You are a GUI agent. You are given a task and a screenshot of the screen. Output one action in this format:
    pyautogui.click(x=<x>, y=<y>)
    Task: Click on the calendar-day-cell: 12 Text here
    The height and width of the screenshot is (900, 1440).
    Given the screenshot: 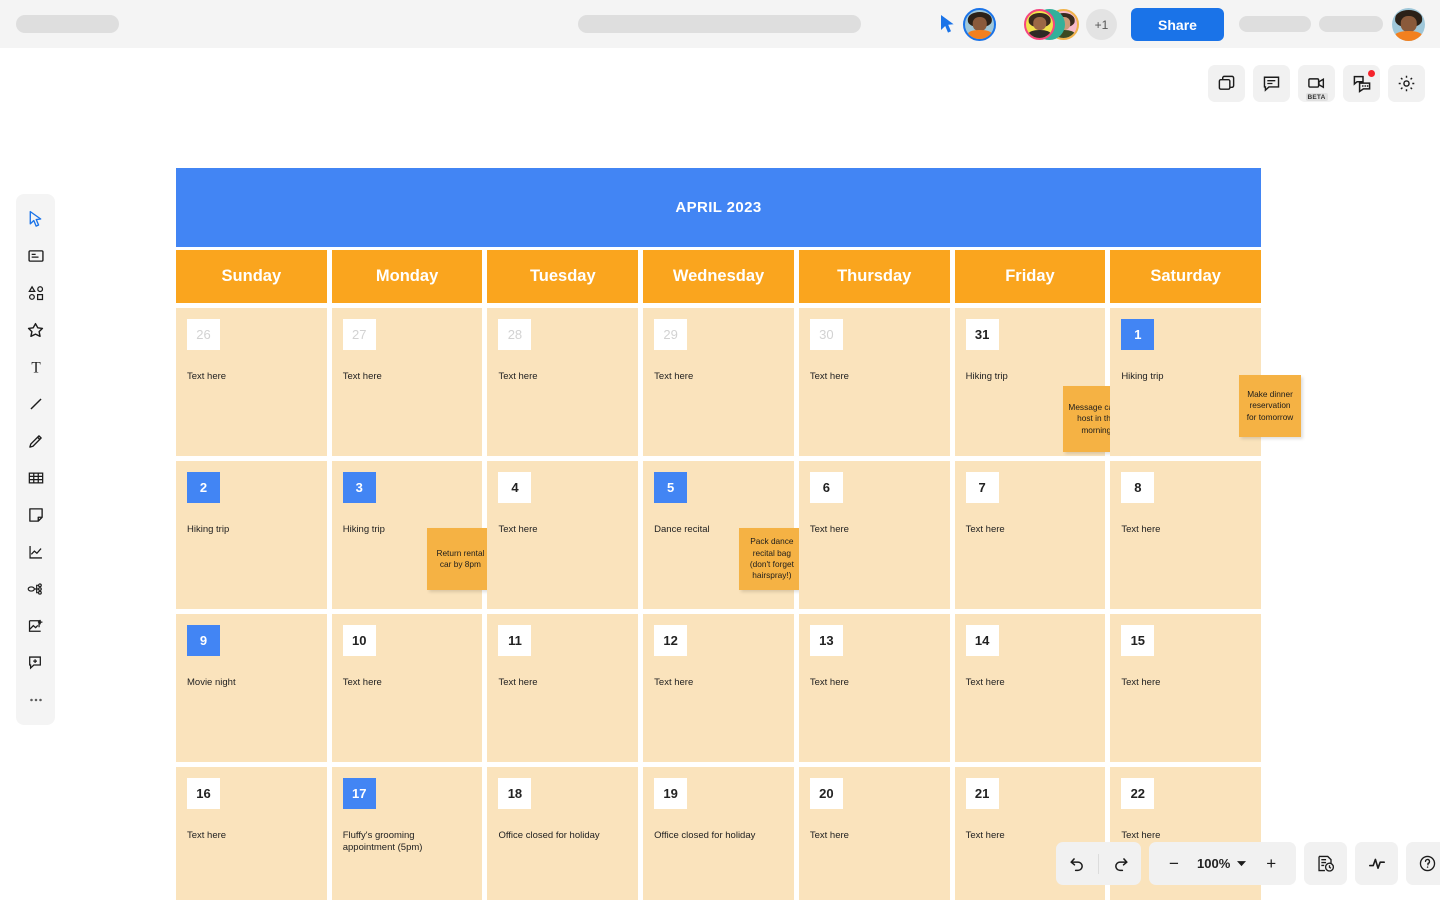 What is the action you would take?
    pyautogui.click(x=718, y=688)
    